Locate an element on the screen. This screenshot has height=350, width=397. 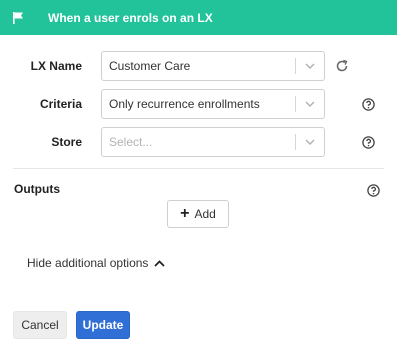
plus-icon: + is located at coordinates (185, 213).